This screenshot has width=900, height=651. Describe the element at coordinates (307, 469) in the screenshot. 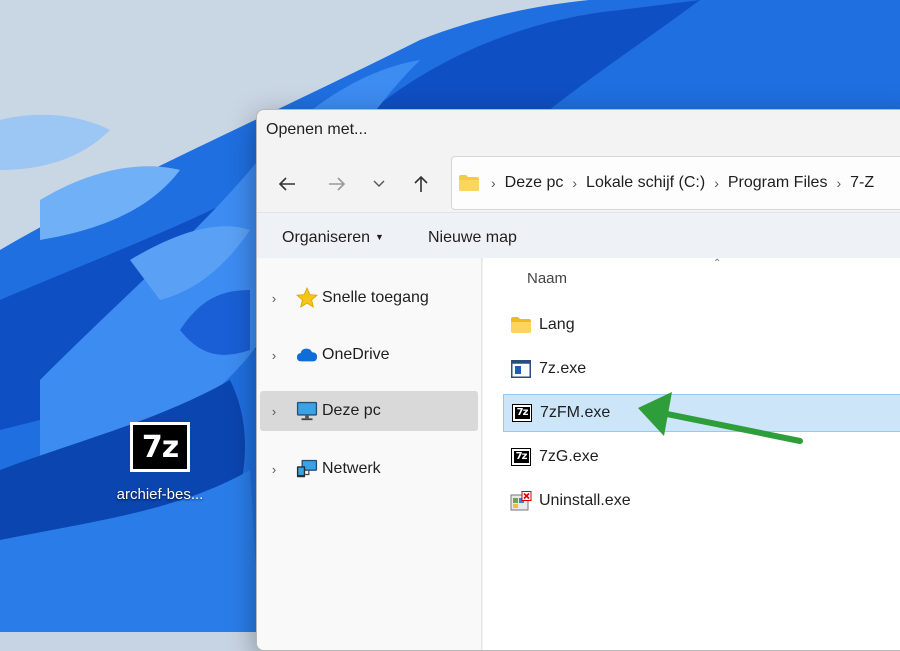

I see `network-icon` at that location.